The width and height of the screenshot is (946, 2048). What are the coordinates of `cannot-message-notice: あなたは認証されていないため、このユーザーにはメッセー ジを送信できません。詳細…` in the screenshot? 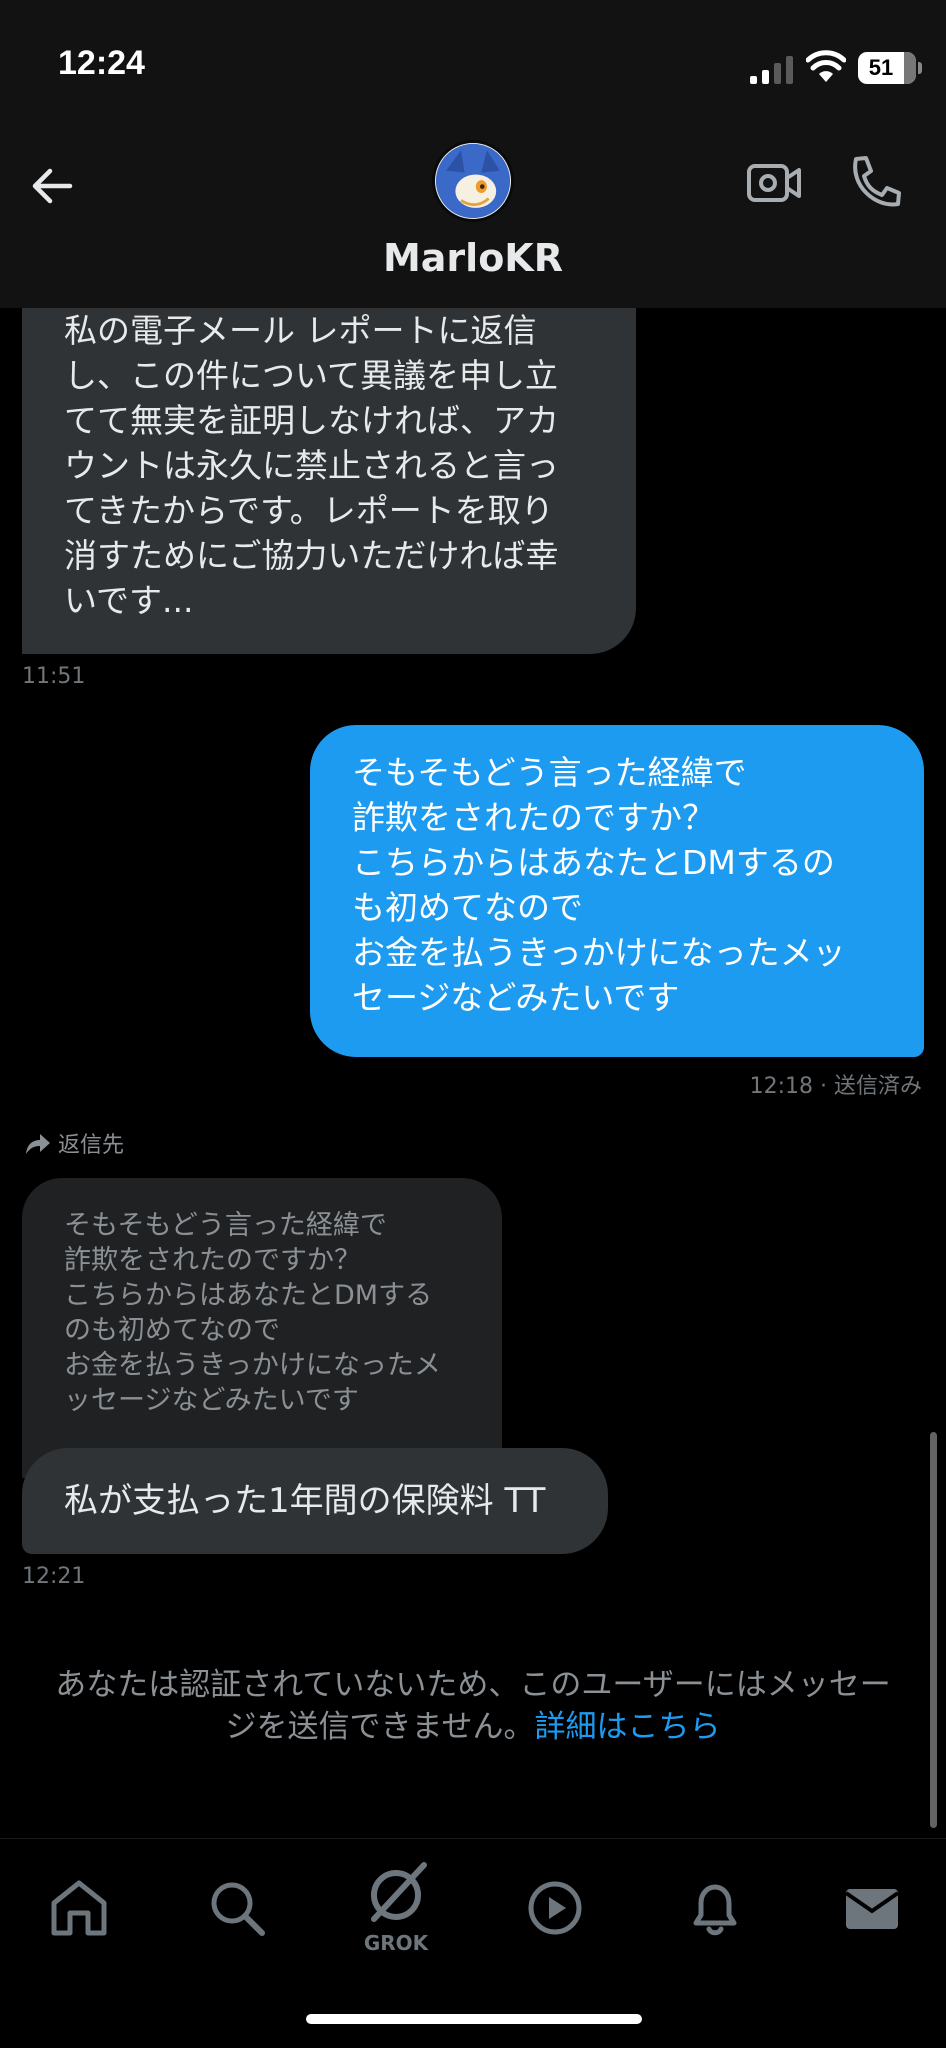 It's located at (473, 1706).